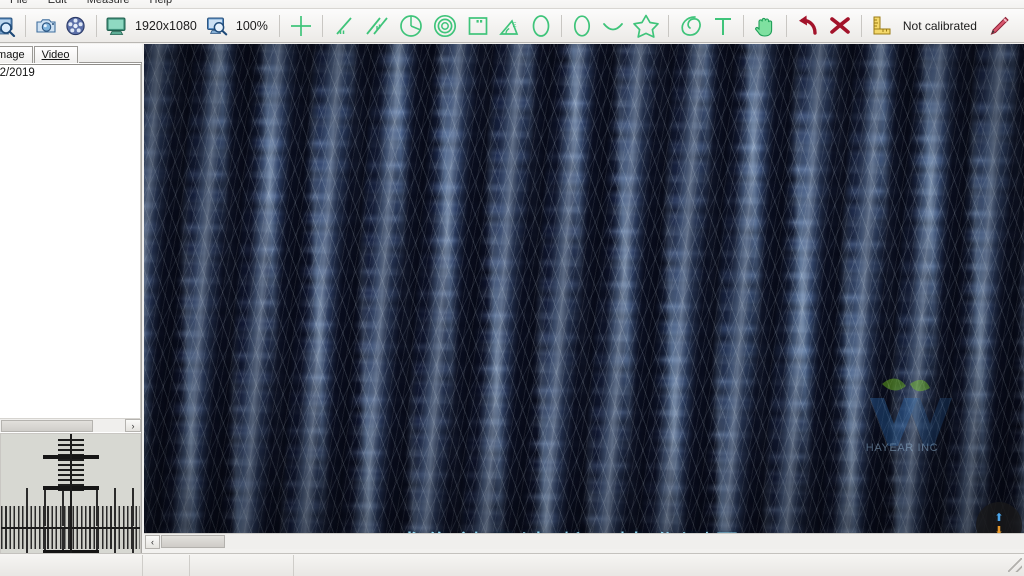 This screenshot has height=576, width=1024. I want to click on delete-all-button, so click(840, 26).